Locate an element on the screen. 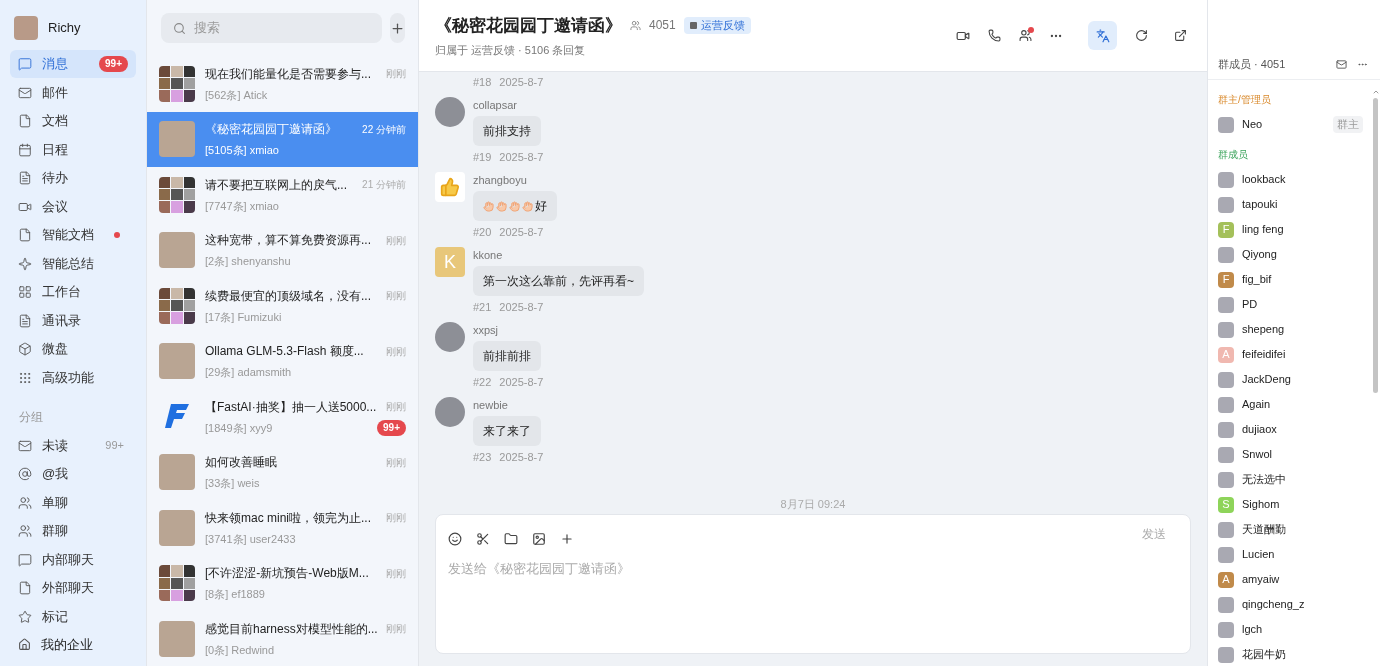 The width and height of the screenshot is (1380, 666). member-item: Snwol is located at coordinates (1289, 454).